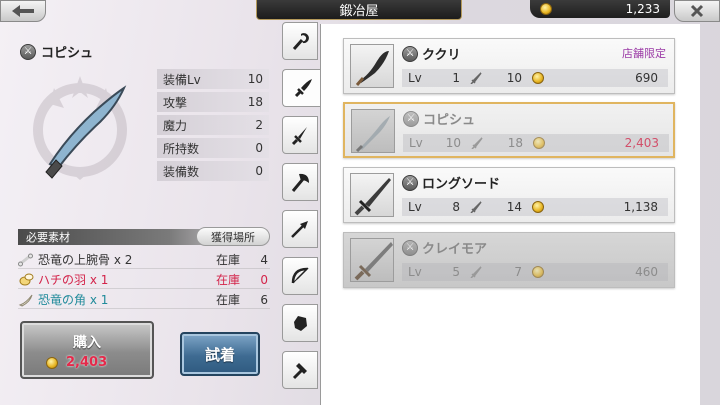 The height and width of the screenshot is (405, 720). I want to click on weapon-price: 1,138, so click(640, 207).